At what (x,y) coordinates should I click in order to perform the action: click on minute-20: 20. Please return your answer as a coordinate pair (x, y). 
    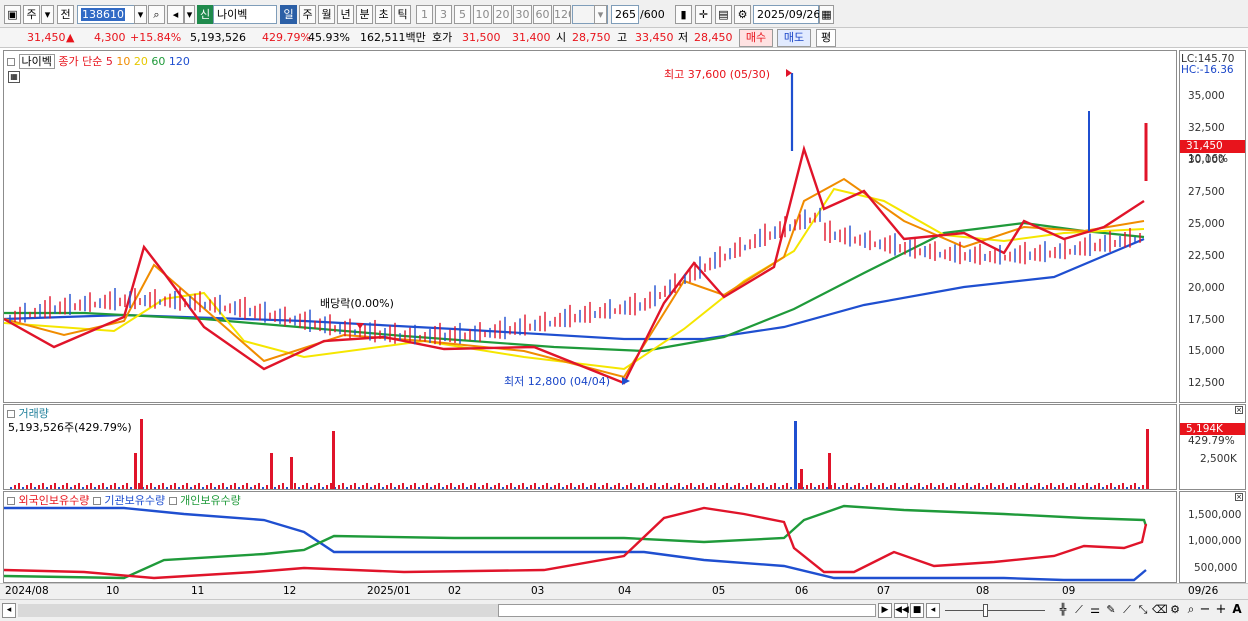
    Looking at the image, I should click on (502, 14).